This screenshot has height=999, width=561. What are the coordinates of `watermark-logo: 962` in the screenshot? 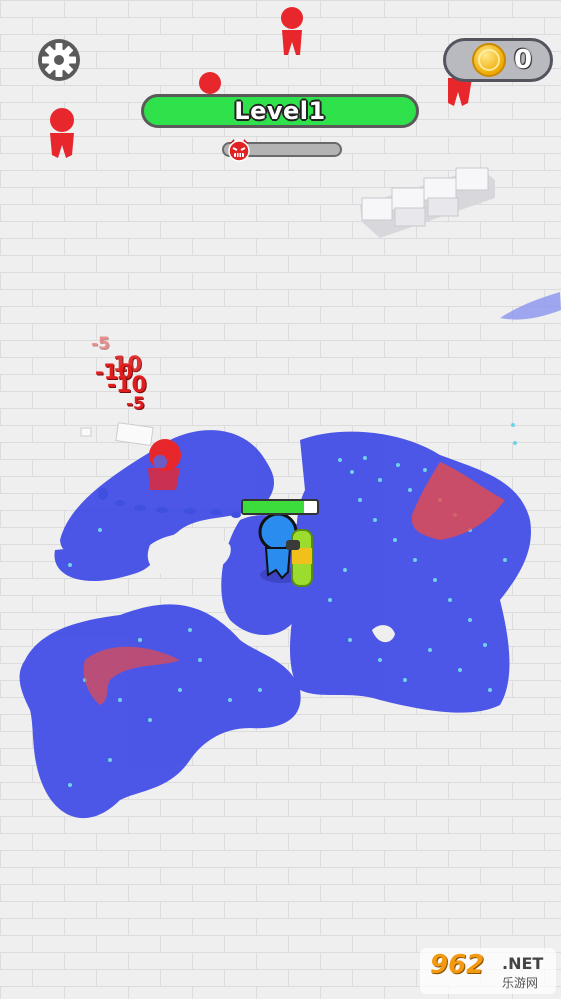 It's located at (457, 965).